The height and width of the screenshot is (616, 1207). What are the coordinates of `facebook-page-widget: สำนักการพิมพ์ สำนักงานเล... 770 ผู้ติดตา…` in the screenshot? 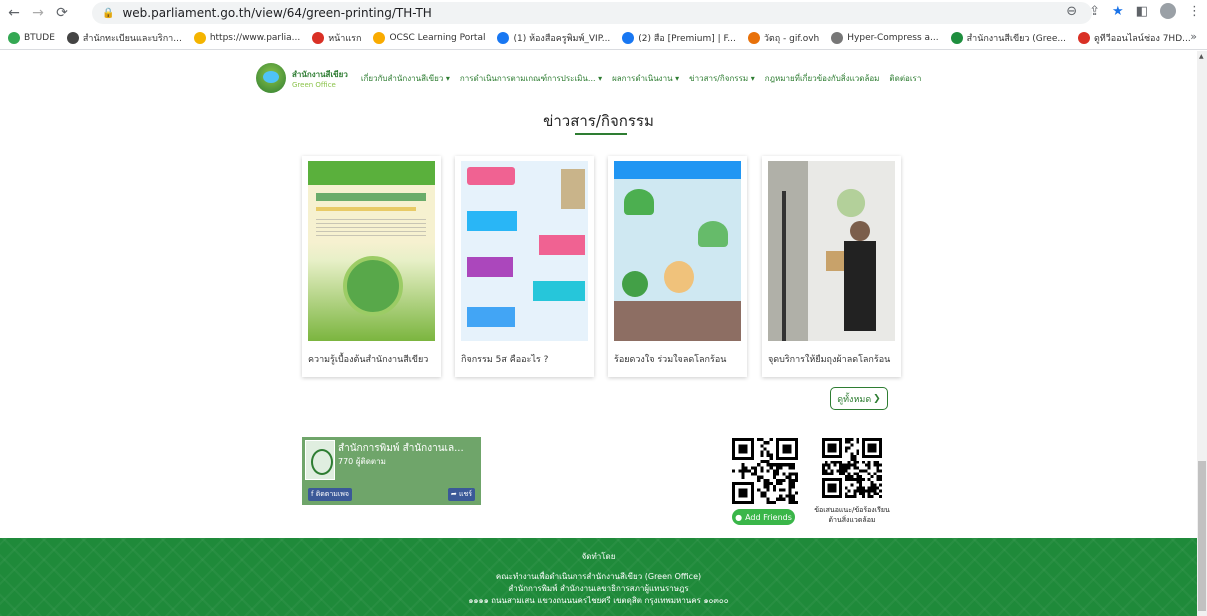 It's located at (391, 471).